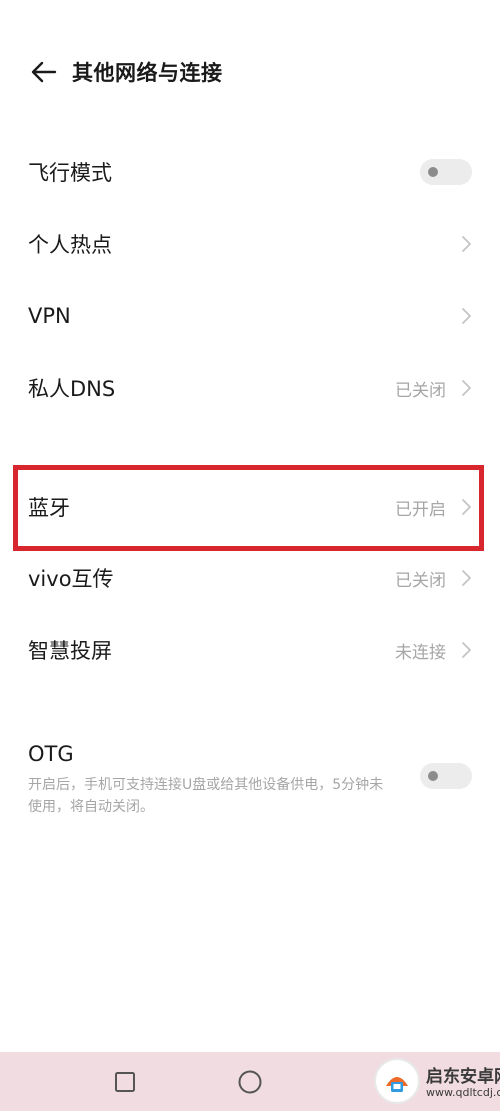 This screenshot has height=1111, width=500. Describe the element at coordinates (250, 244) in the screenshot. I see `hotspot-row: 个人热点` at that location.